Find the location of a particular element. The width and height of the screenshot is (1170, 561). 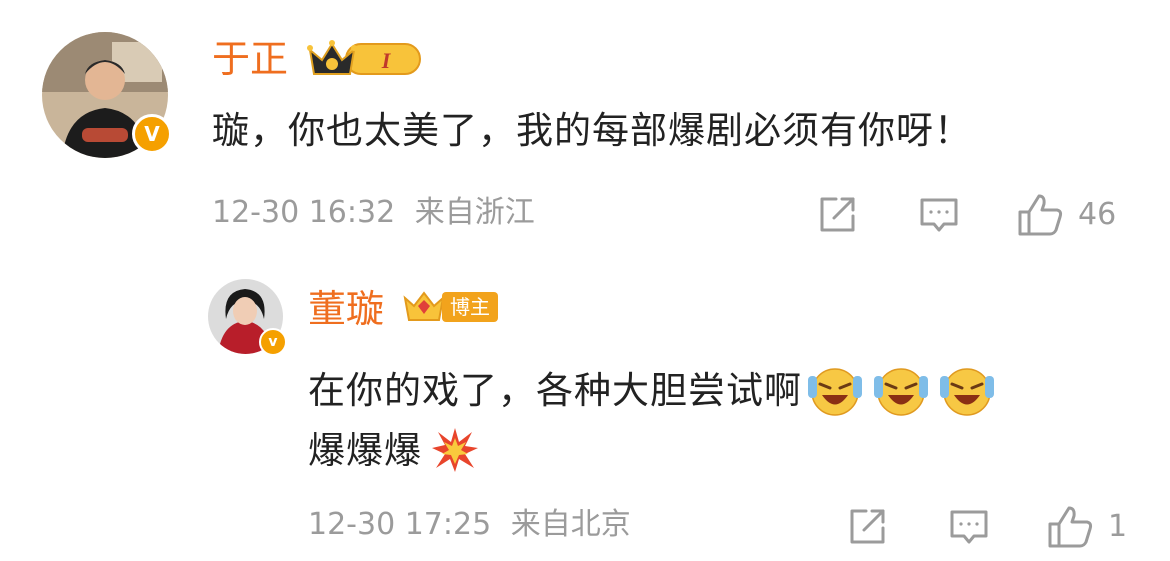

comment-text: 璇，你也太美了，我的每部爆剧必须有你呀！ is located at coordinates (592, 130).